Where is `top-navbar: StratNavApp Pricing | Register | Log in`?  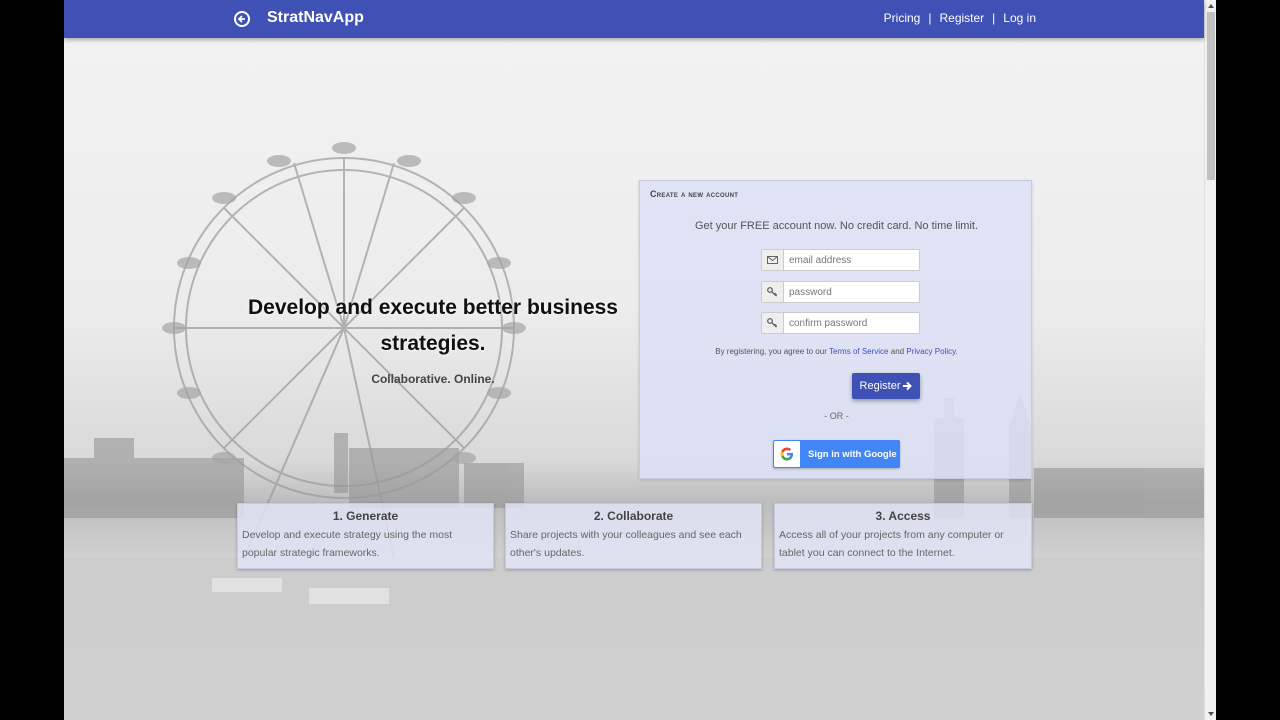 top-navbar: StratNavApp Pricing | Register | Log in is located at coordinates (634, 19).